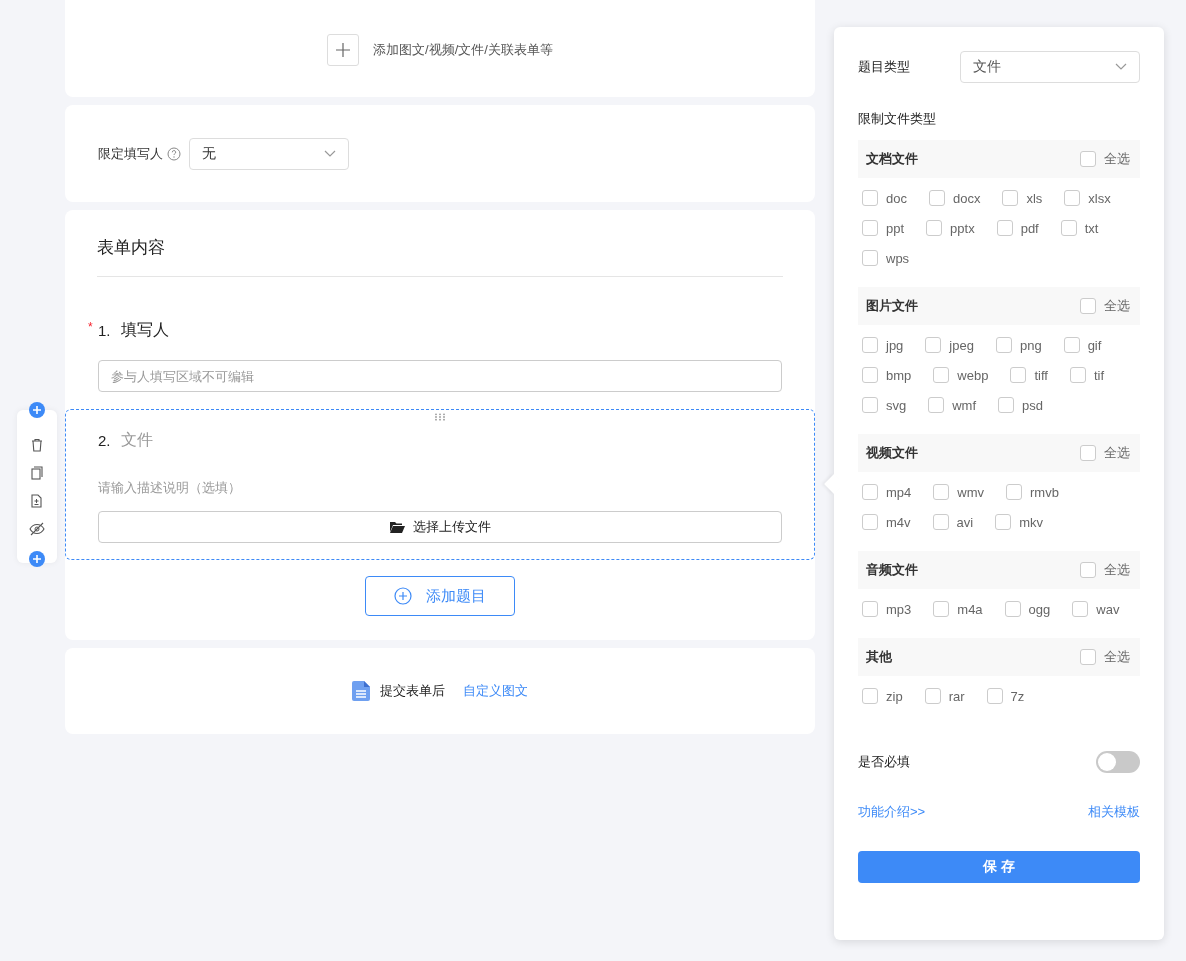 The image size is (1186, 961). I want to click on copy-icon, so click(37, 472).